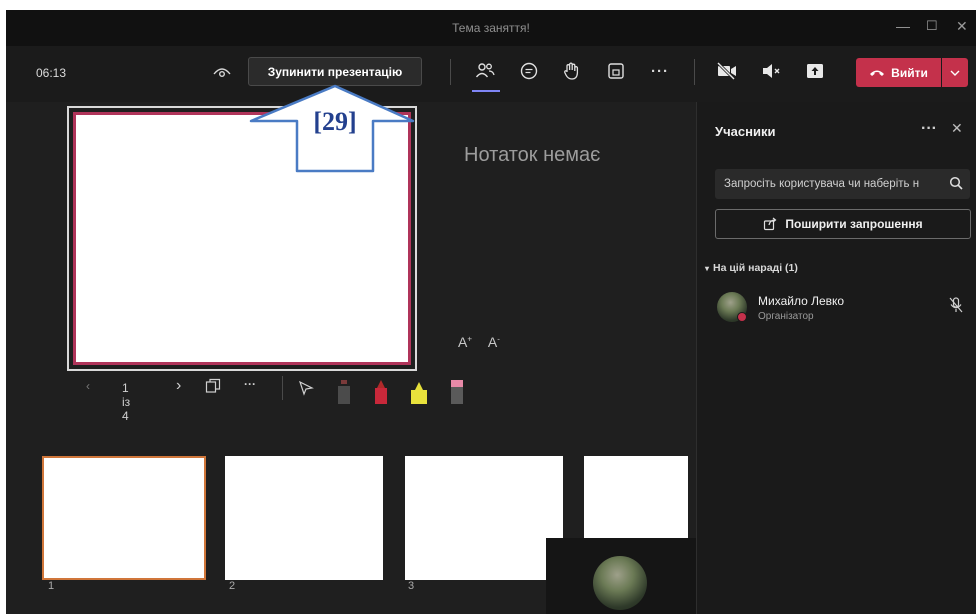  I want to click on slide-grid-icon, so click(213, 387).